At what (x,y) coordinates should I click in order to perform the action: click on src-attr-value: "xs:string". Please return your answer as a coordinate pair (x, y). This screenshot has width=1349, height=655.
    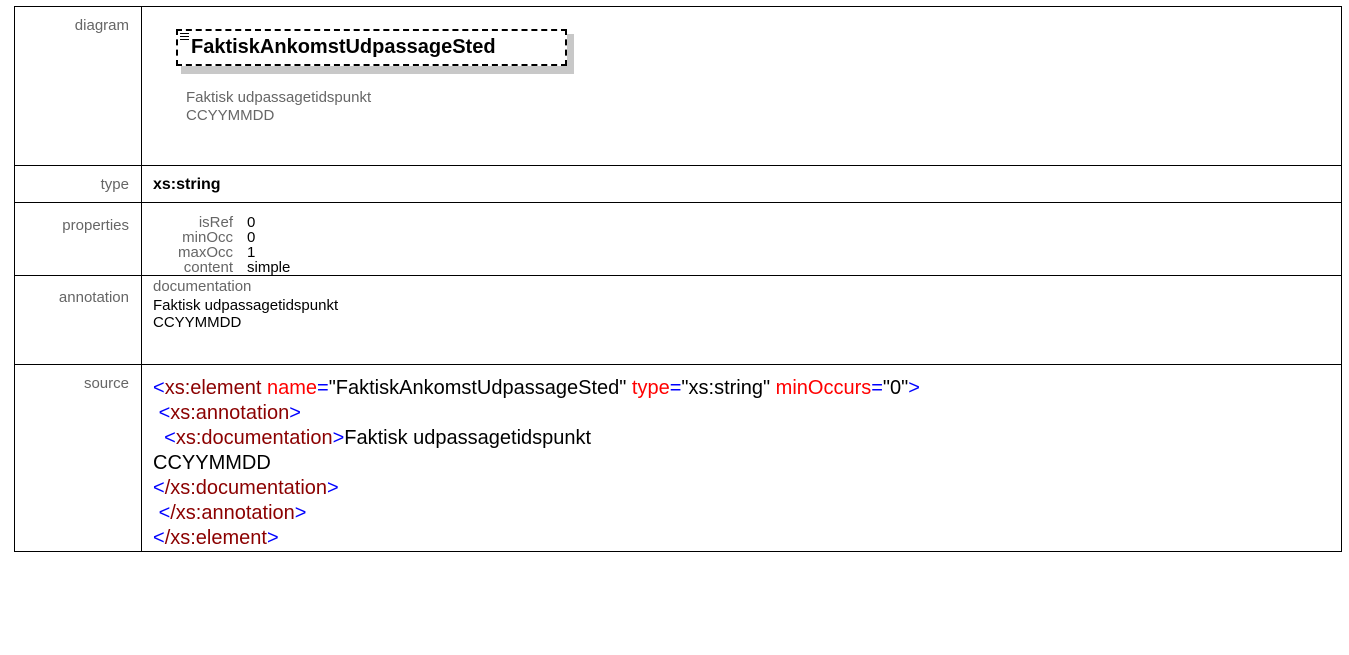
    Looking at the image, I should click on (726, 388).